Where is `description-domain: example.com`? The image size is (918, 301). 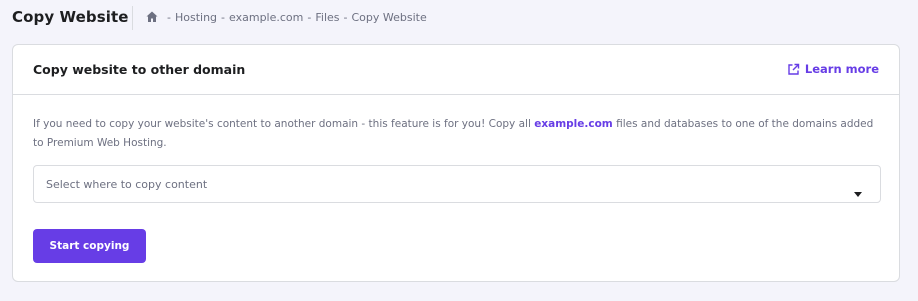 description-domain: example.com is located at coordinates (573, 124).